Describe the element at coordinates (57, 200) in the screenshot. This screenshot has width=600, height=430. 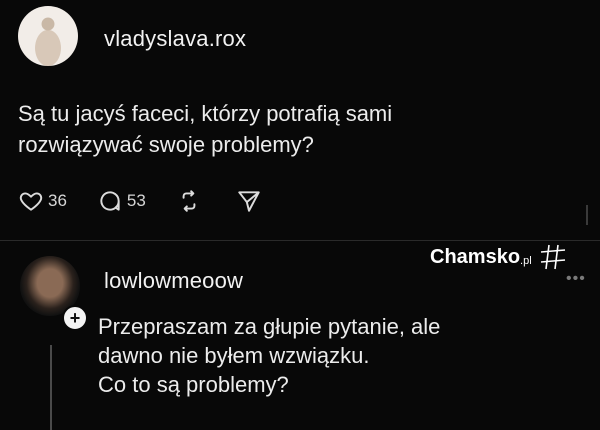
I see `like-count: 36` at that location.